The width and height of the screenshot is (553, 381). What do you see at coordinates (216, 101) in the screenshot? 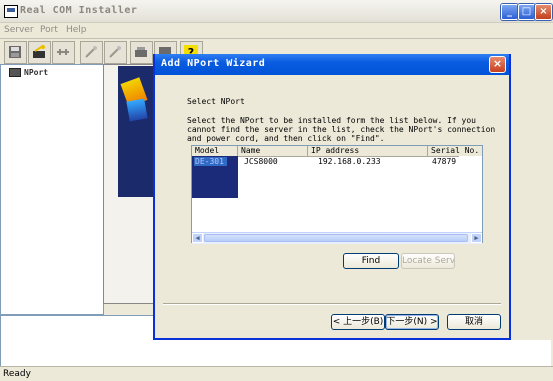
I see `dialog-heading: Select NPort` at bounding box center [216, 101].